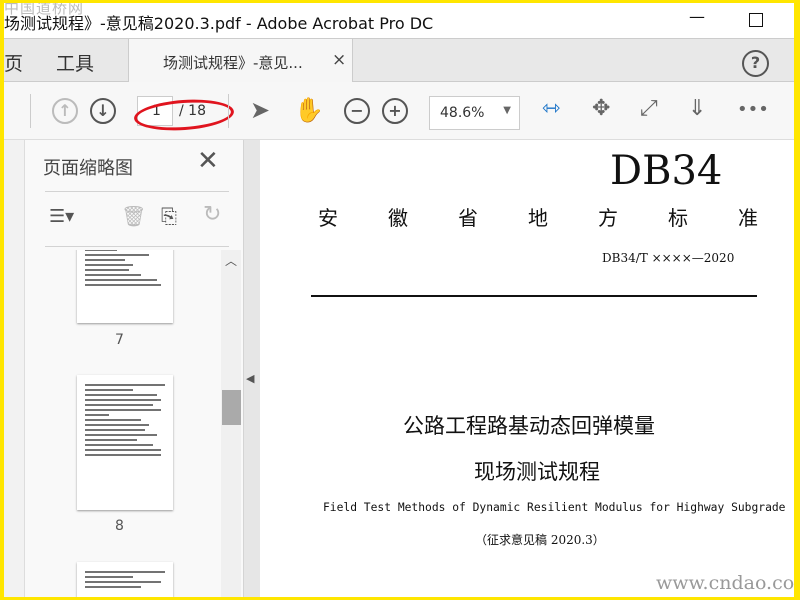 The height and width of the screenshot is (600, 800). What do you see at coordinates (231, 260) in the screenshot?
I see `scroll-up-icon: ︿` at bounding box center [231, 260].